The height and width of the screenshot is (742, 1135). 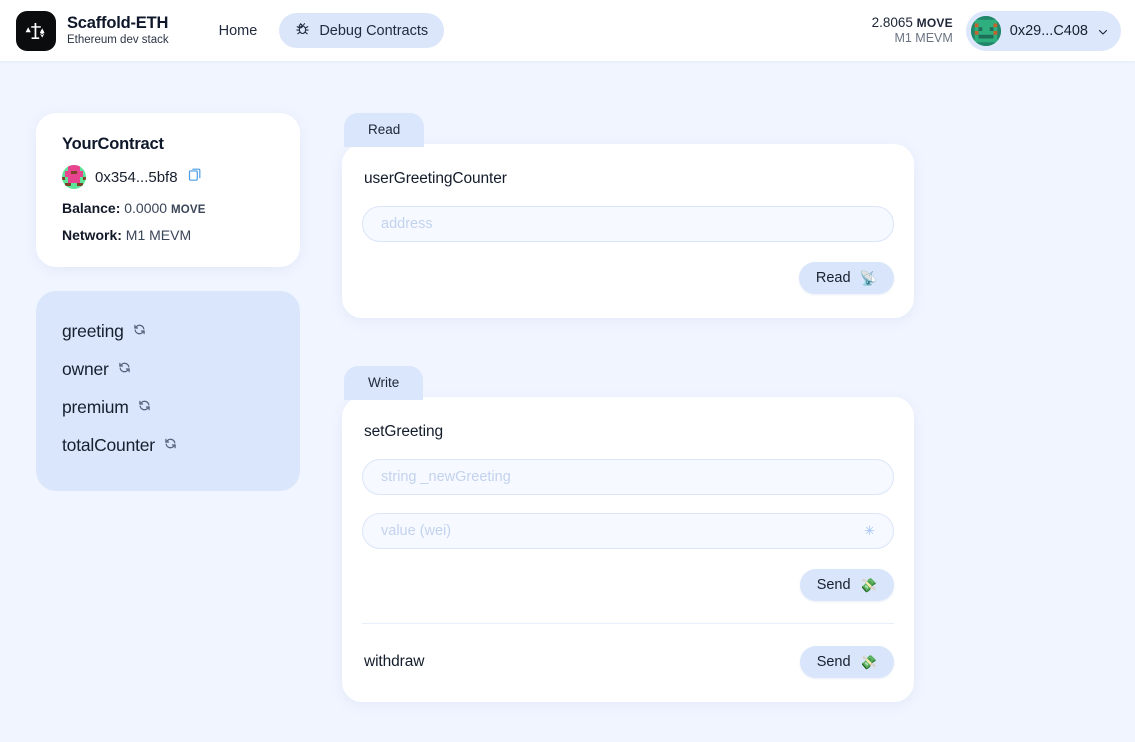 I want to click on nav-item-home-label: Home, so click(x=238, y=30).